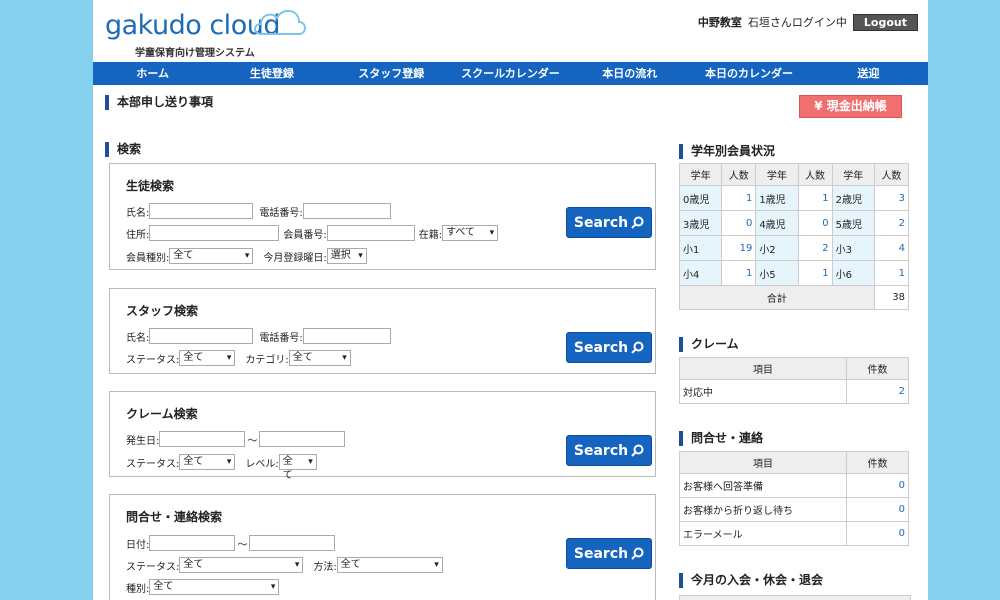  I want to click on inquiry-date-to-input, so click(292, 543).